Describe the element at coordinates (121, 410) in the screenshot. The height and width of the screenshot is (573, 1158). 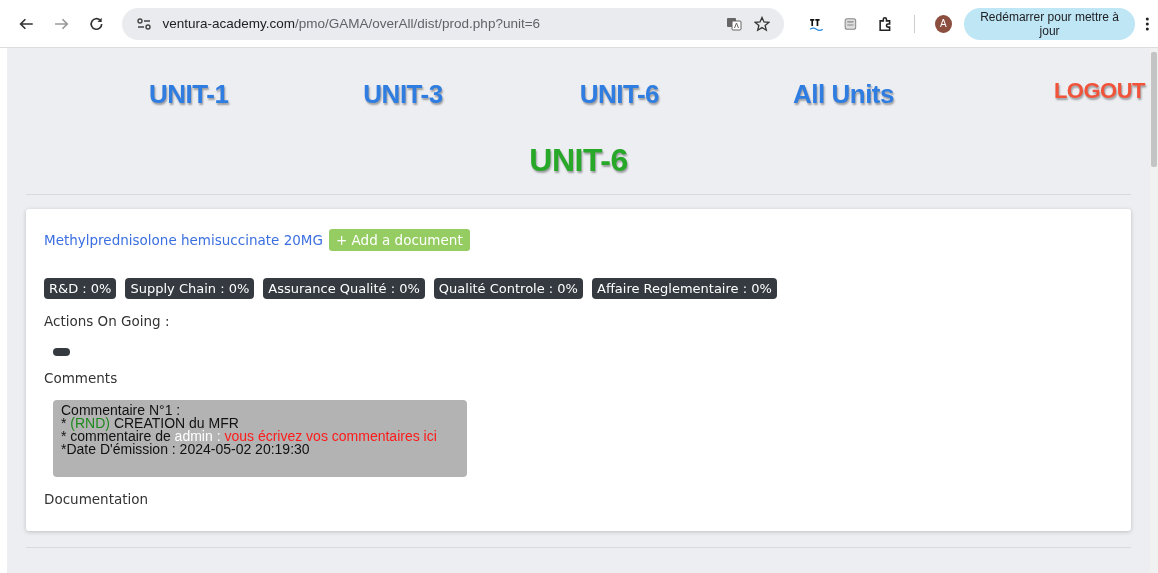
I see `comment-line: Commentaire N°1 :` at that location.